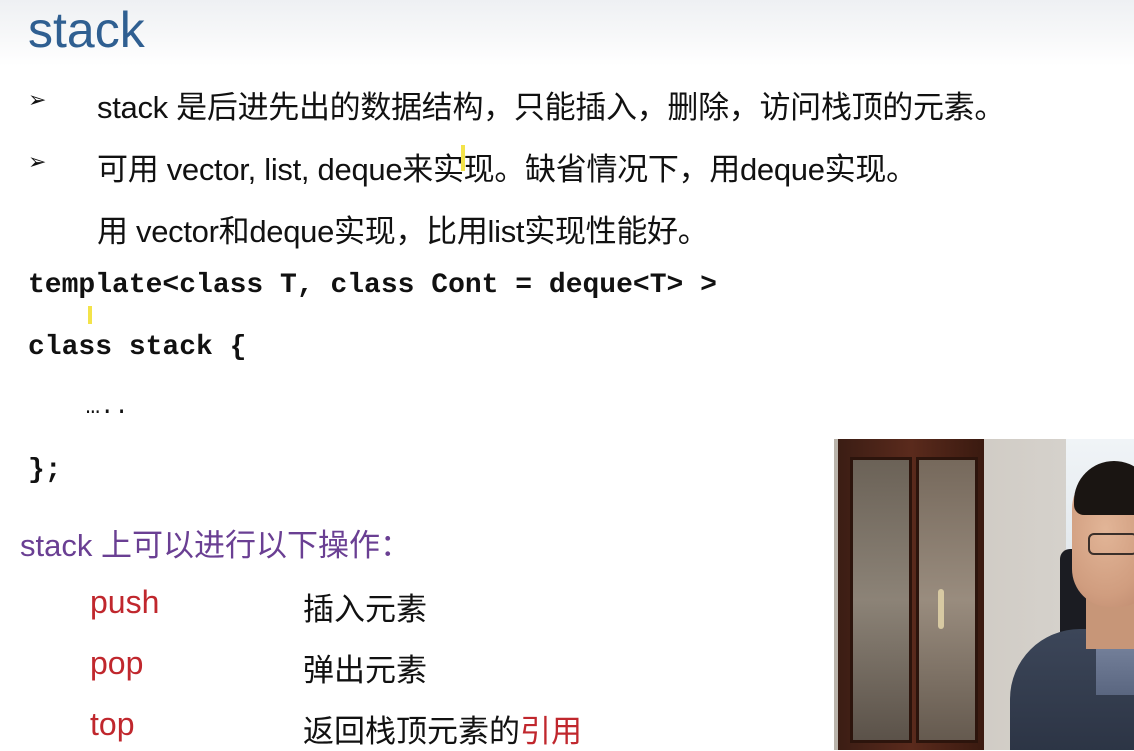 This screenshot has width=1134, height=751. What do you see at coordinates (551, 731) in the screenshot?
I see `highlight-text: 引用` at bounding box center [551, 731].